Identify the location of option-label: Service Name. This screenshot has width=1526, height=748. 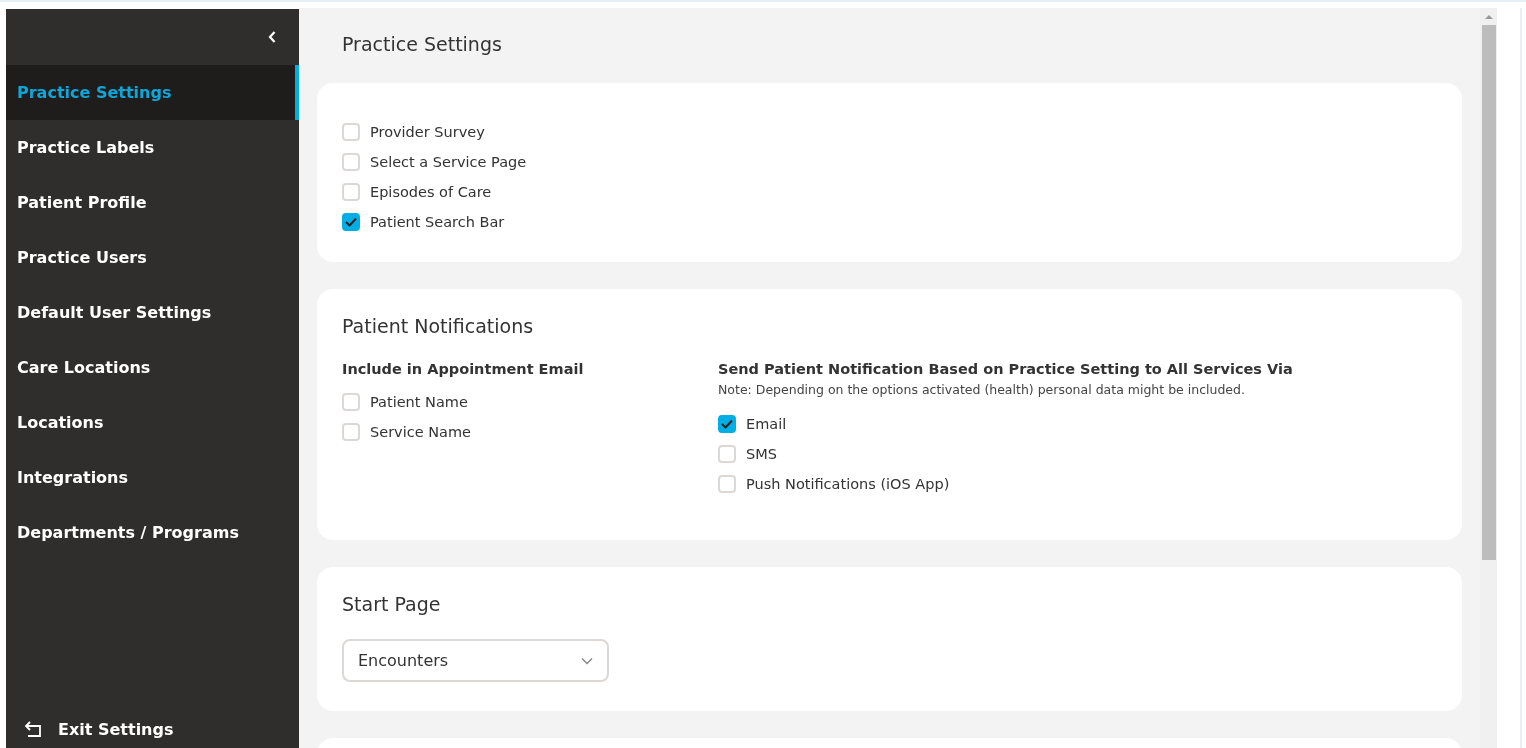
(420, 432).